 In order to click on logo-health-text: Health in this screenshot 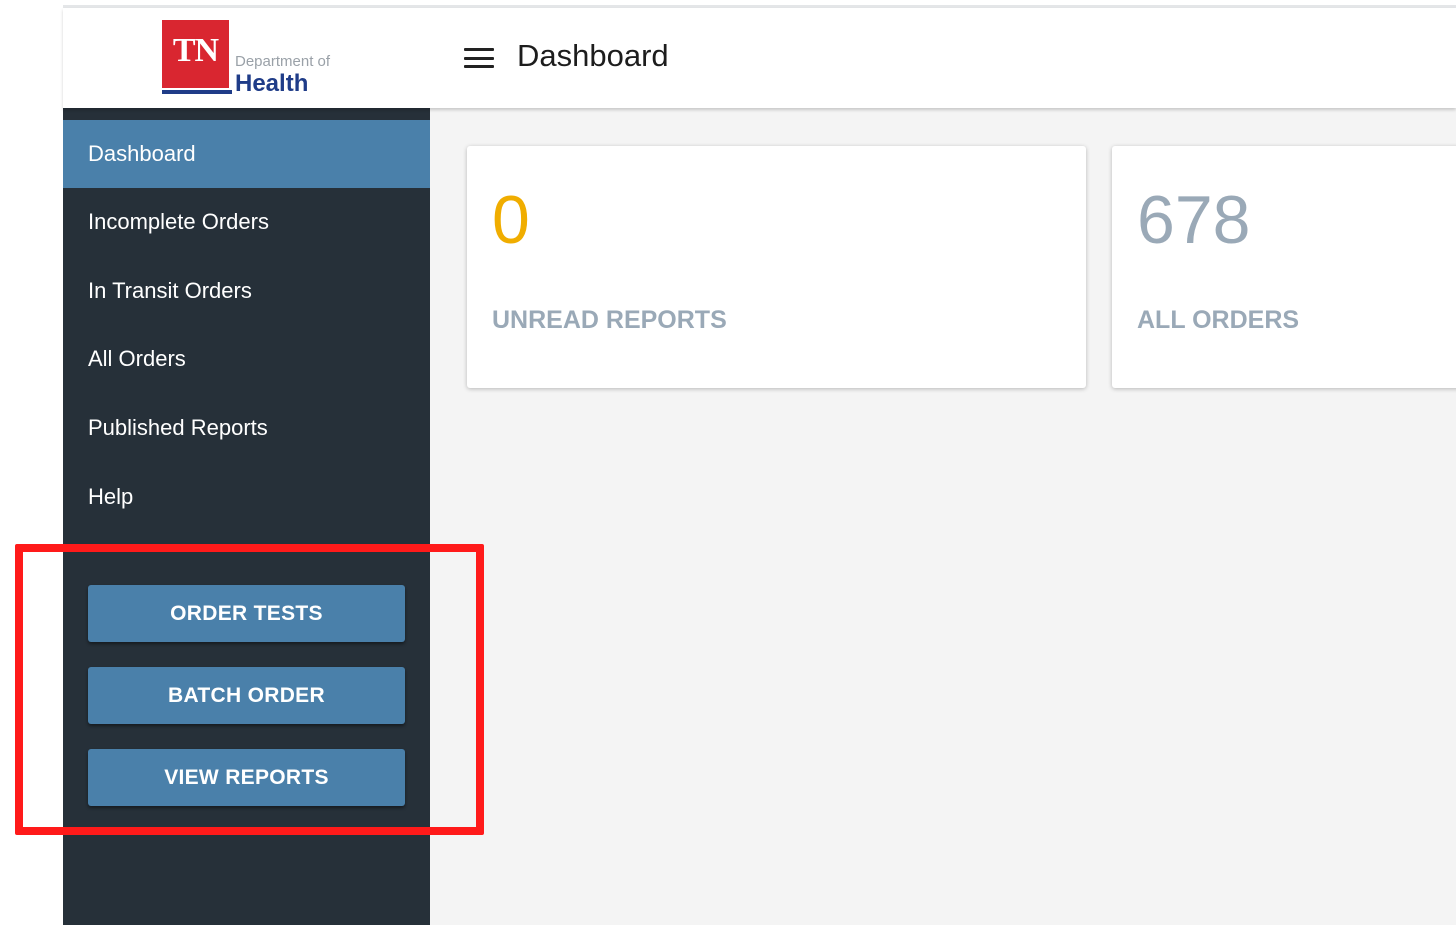, I will do `click(272, 83)`.